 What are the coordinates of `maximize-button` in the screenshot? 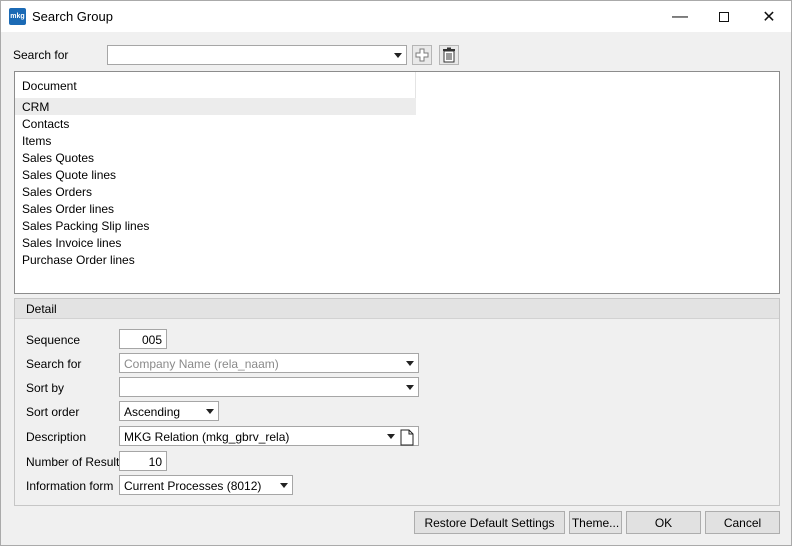 It's located at (724, 16).